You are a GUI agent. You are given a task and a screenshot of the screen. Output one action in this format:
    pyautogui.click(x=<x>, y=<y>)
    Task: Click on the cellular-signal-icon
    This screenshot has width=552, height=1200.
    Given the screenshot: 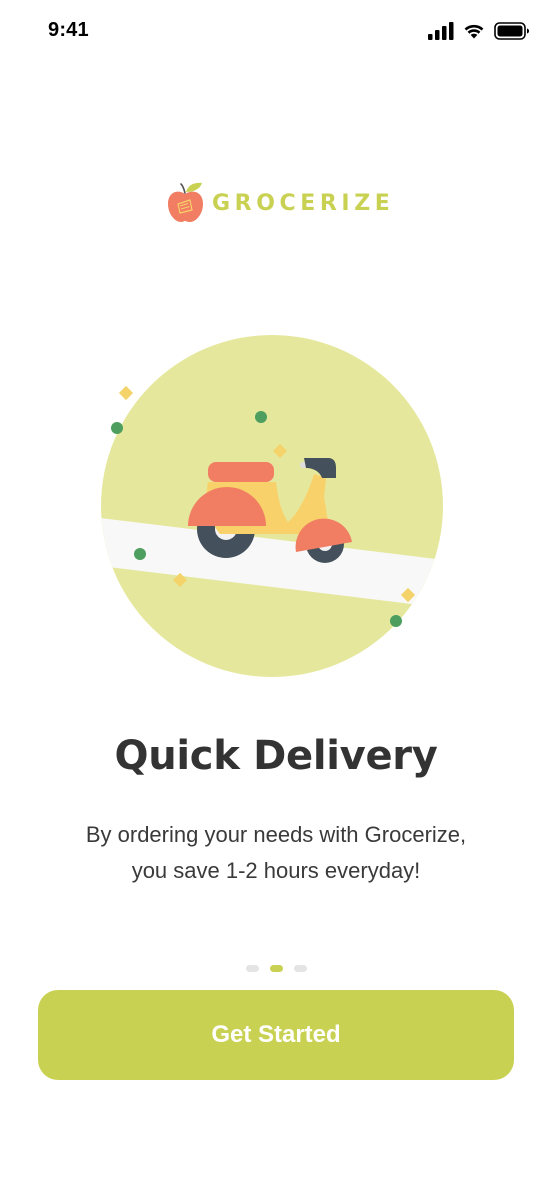 What is the action you would take?
    pyautogui.click(x=441, y=31)
    